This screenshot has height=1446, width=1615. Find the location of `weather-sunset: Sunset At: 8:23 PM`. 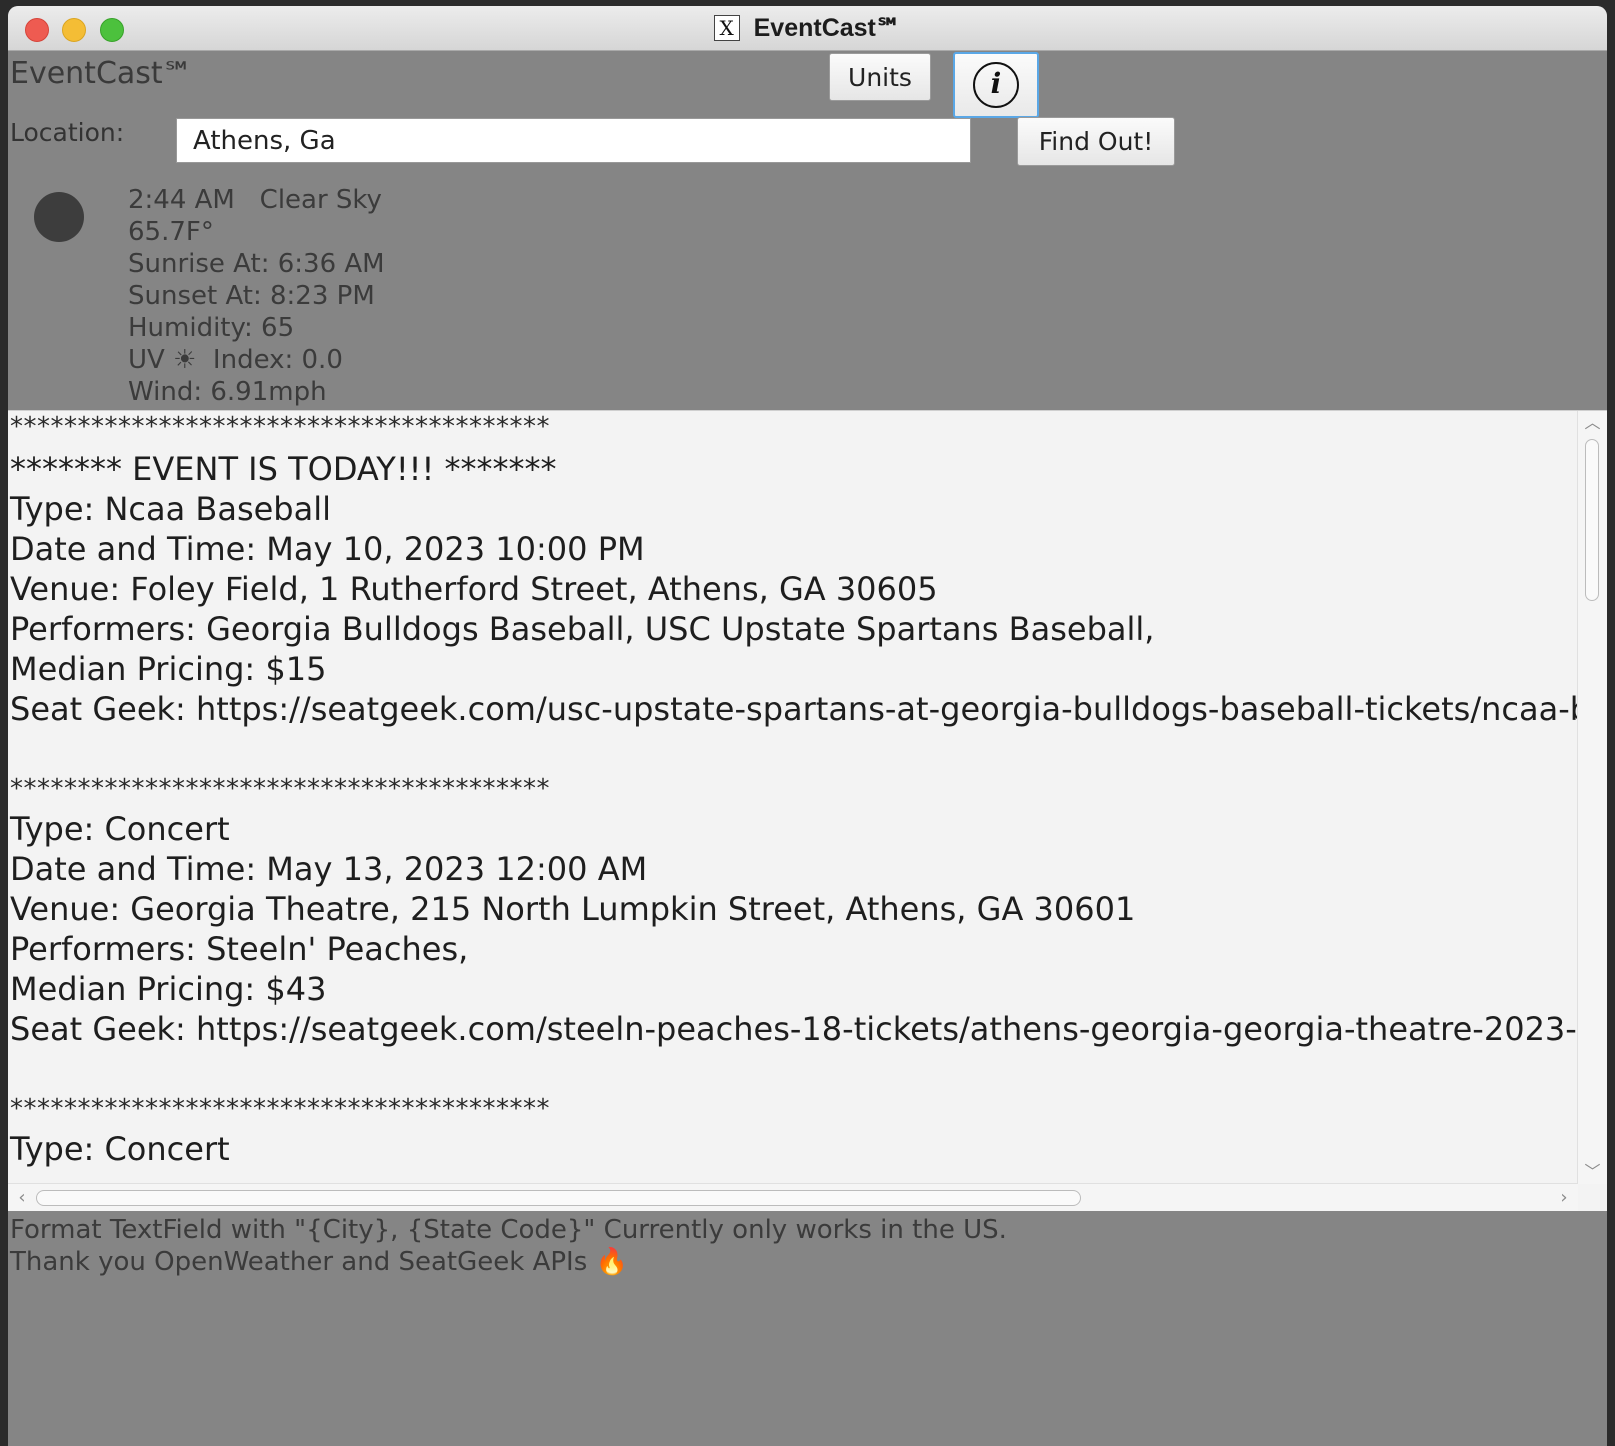

weather-sunset: Sunset At: 8:23 PM is located at coordinates (251, 296).